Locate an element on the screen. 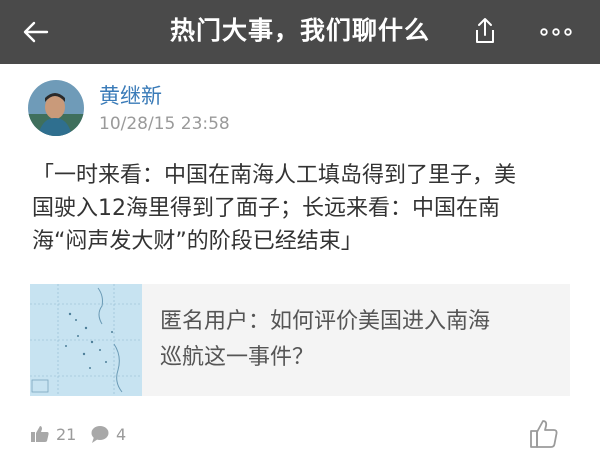 This screenshot has height=464, width=600. post-footer: 21 4 is located at coordinates (300, 434).